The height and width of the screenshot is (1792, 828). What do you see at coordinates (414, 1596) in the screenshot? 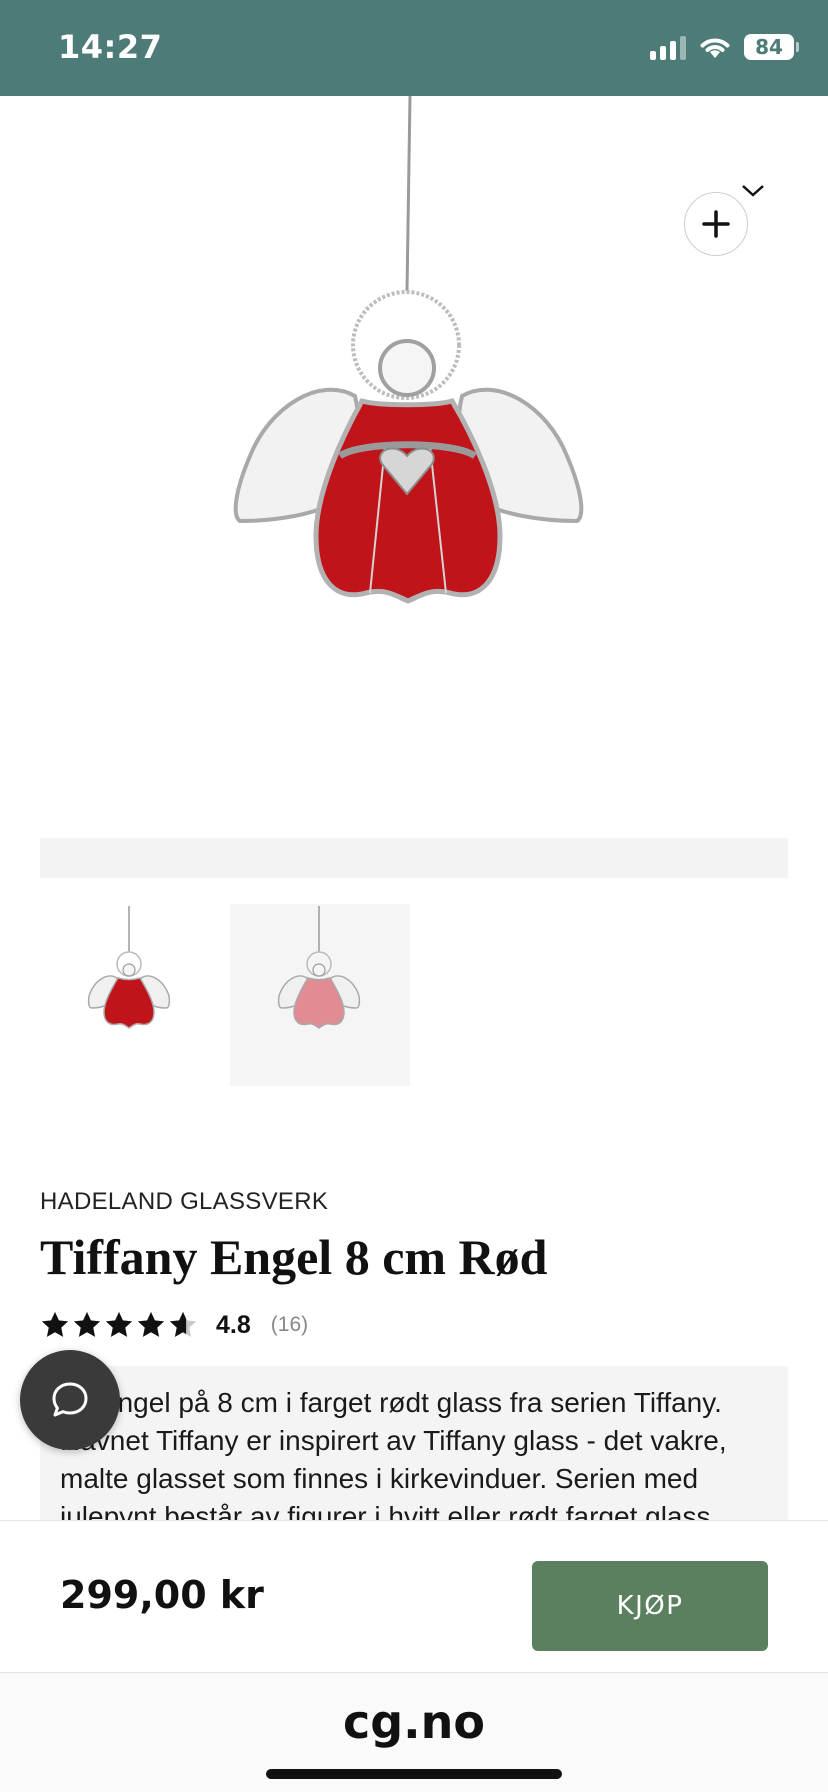
I see `buy-bar: 299,00 kr KJØP` at bounding box center [414, 1596].